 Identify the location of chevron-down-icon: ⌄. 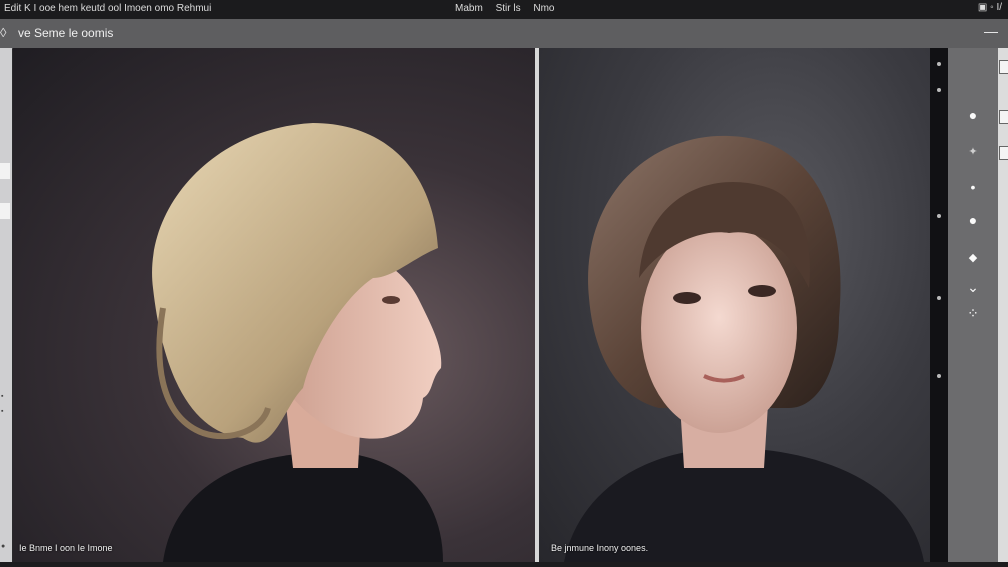
(973, 287).